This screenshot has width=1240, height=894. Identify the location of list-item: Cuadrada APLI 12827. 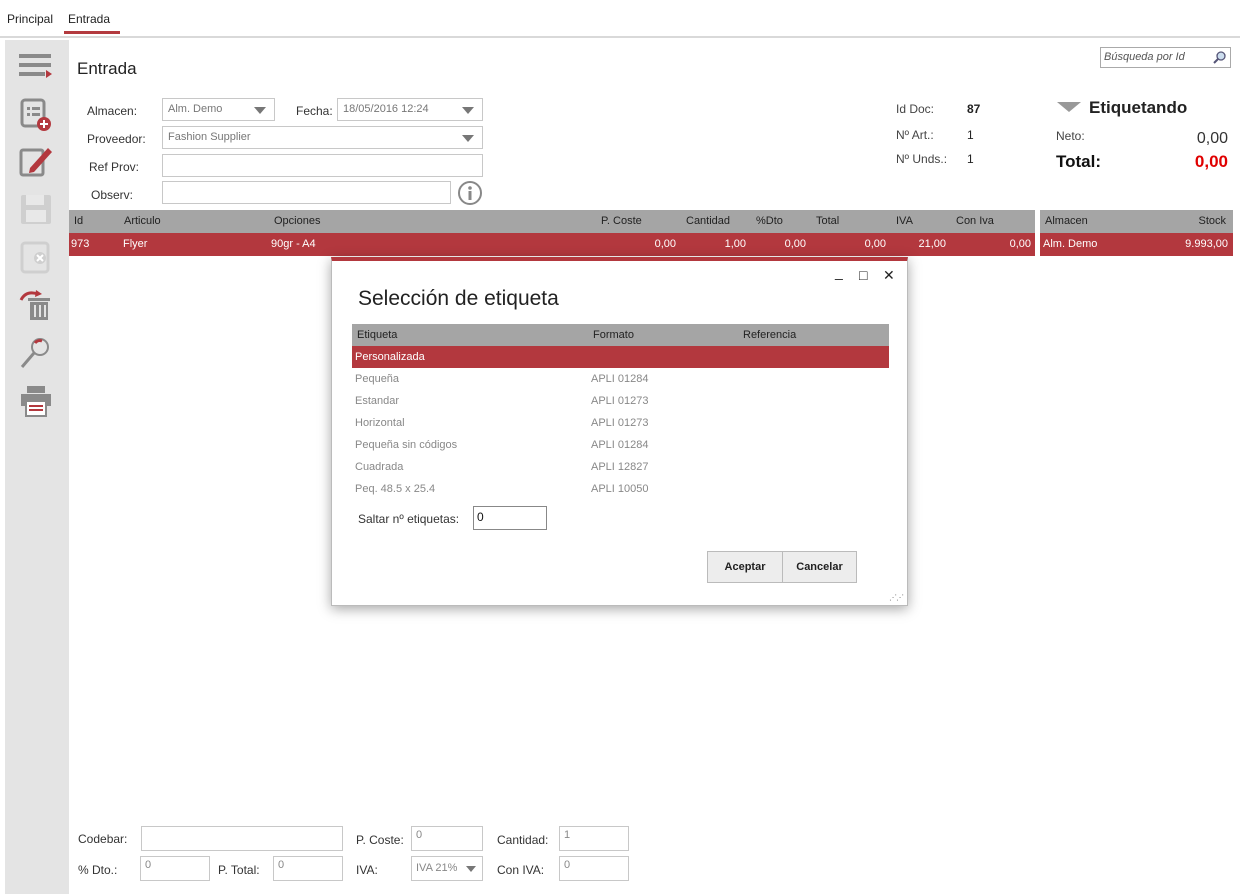
(620, 467).